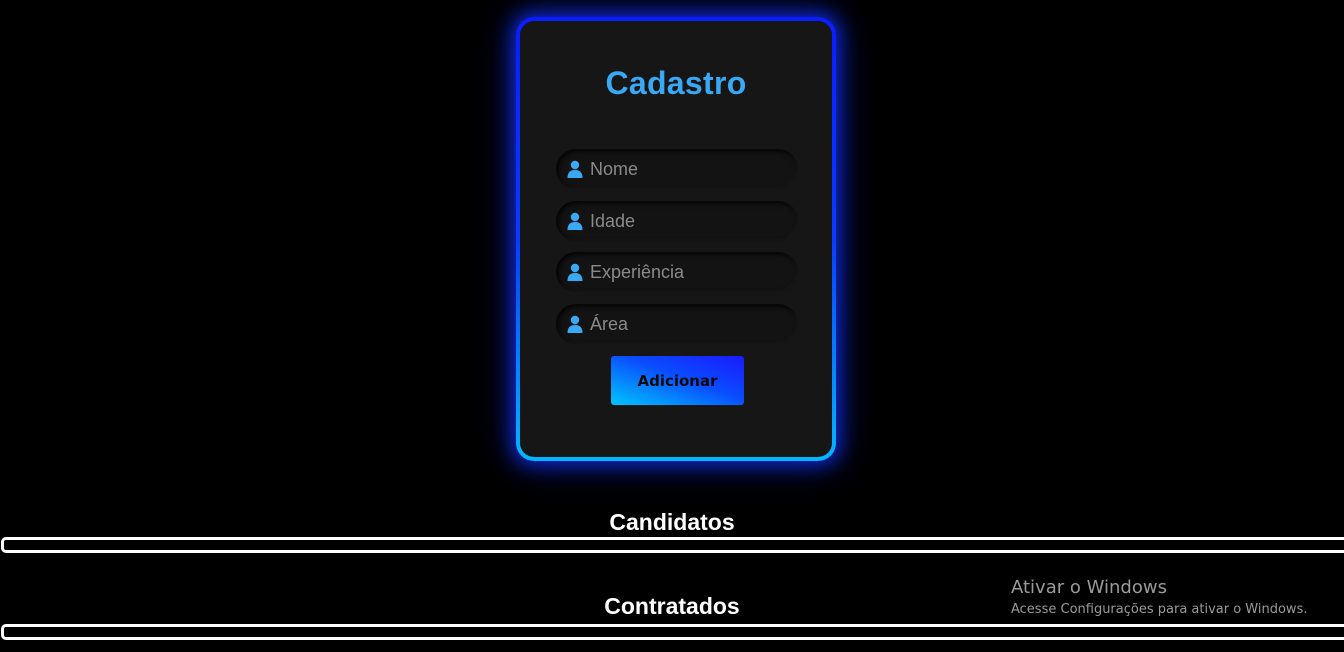  Describe the element at coordinates (1089, 587) in the screenshot. I see `watermark-title: Ativar o Windows` at that location.